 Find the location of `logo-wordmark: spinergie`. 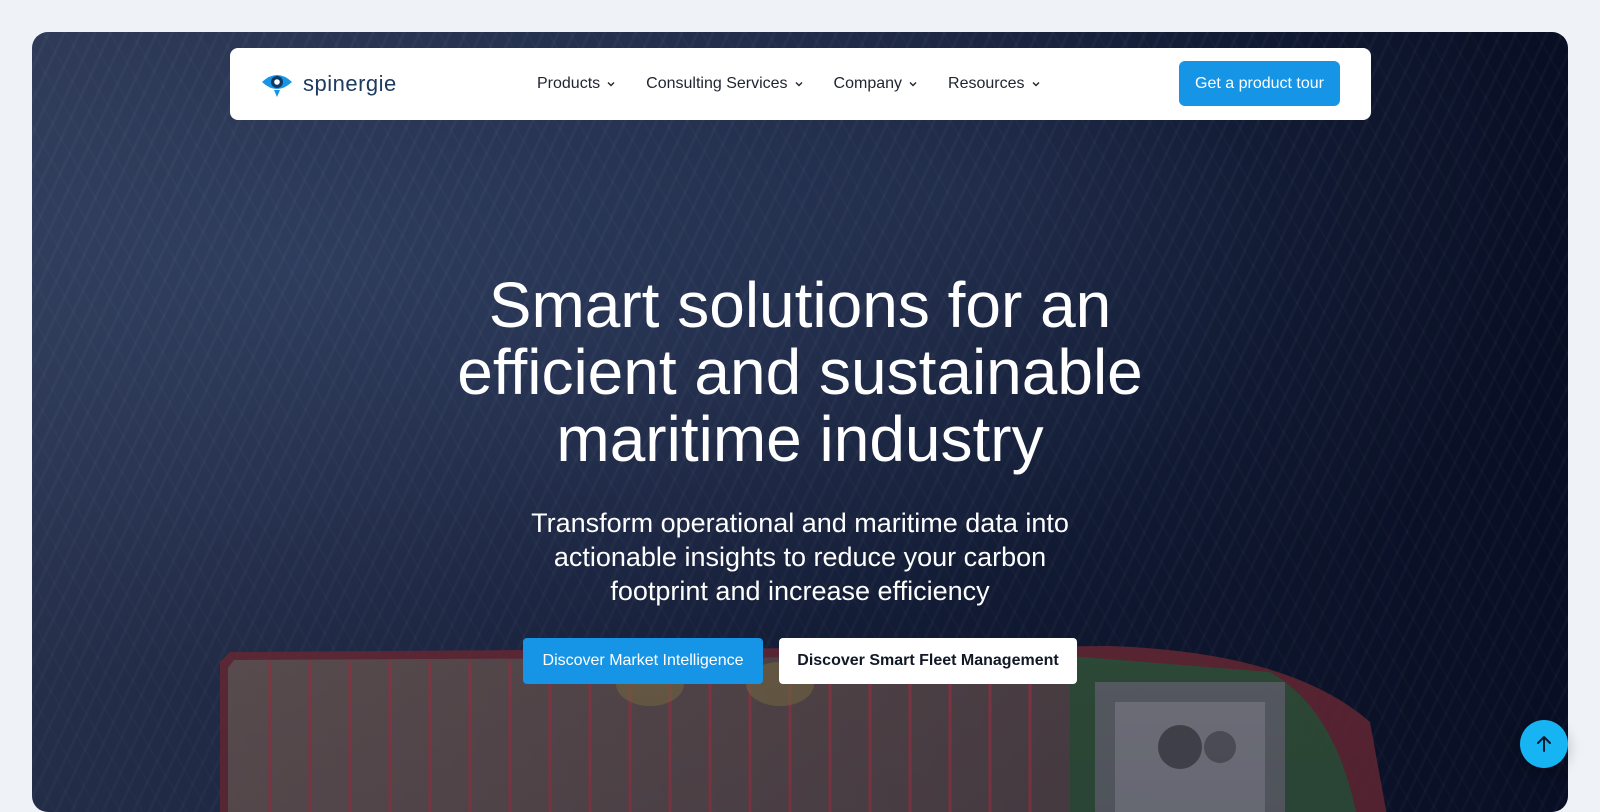

logo-wordmark: spinergie is located at coordinates (350, 83).